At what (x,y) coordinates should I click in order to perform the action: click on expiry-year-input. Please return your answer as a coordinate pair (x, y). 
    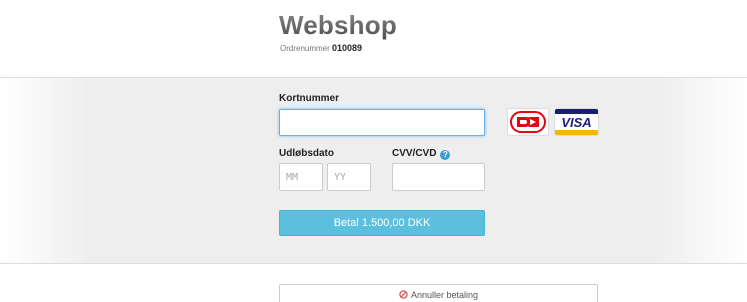
    Looking at the image, I should click on (349, 177).